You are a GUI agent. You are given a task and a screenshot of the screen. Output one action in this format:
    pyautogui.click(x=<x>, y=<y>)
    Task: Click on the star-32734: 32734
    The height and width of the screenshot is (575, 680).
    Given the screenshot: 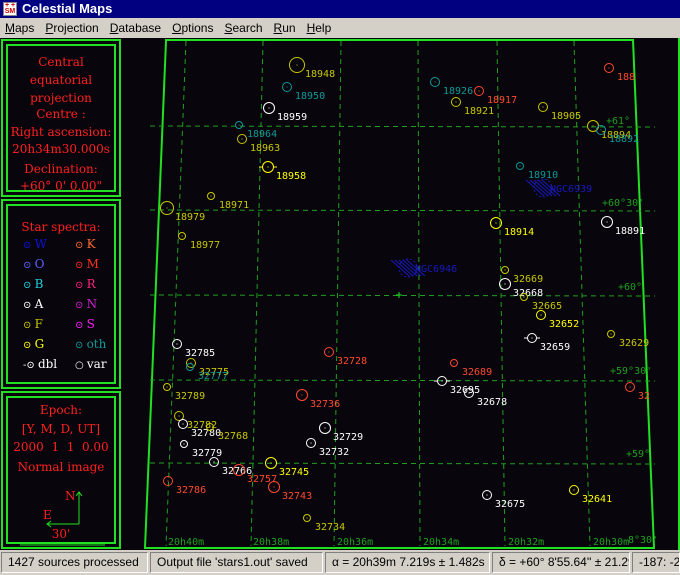 What is the action you would take?
    pyautogui.click(x=324, y=524)
    